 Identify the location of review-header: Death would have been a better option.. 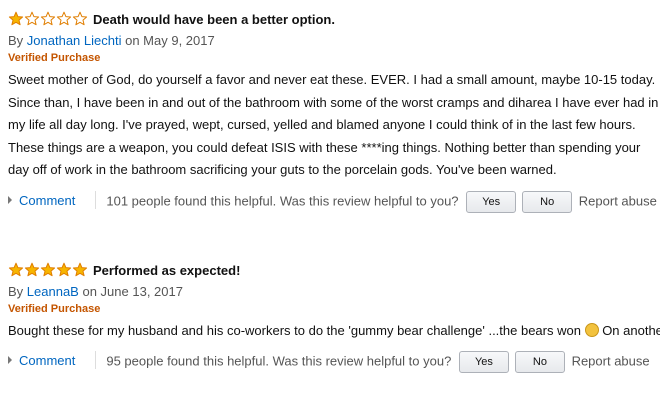
(334, 19).